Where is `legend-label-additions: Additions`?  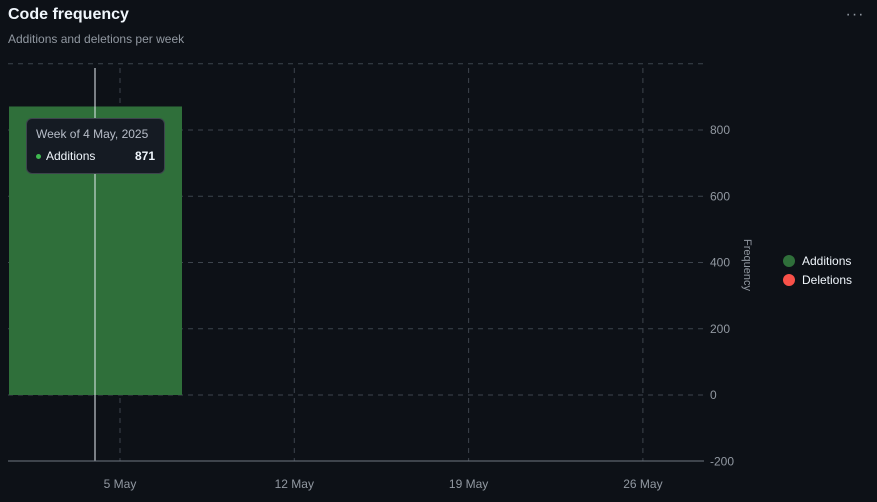
legend-label-additions: Additions is located at coordinates (827, 260).